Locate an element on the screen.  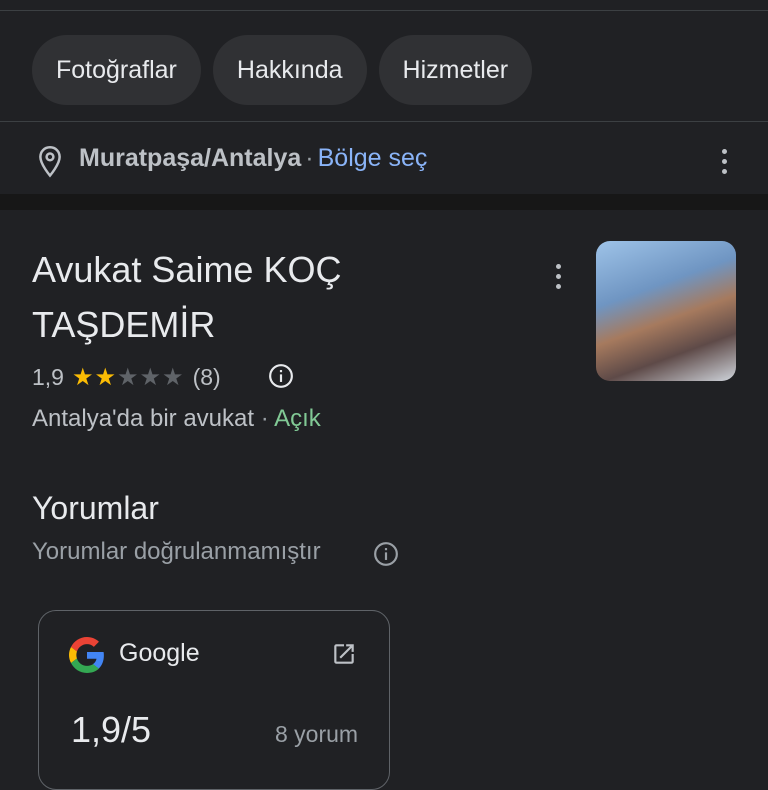
tab-chips: Fotoğraflar Hakkında Hizmetler is located at coordinates (282, 70).